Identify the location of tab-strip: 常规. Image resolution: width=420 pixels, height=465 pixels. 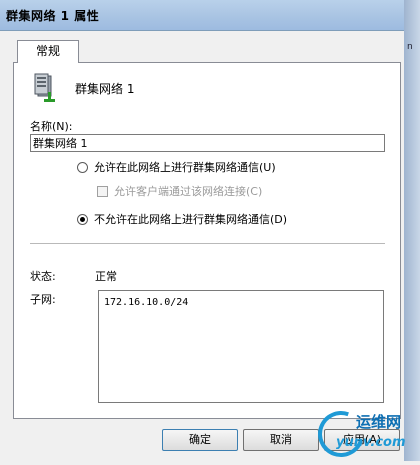
(206, 51).